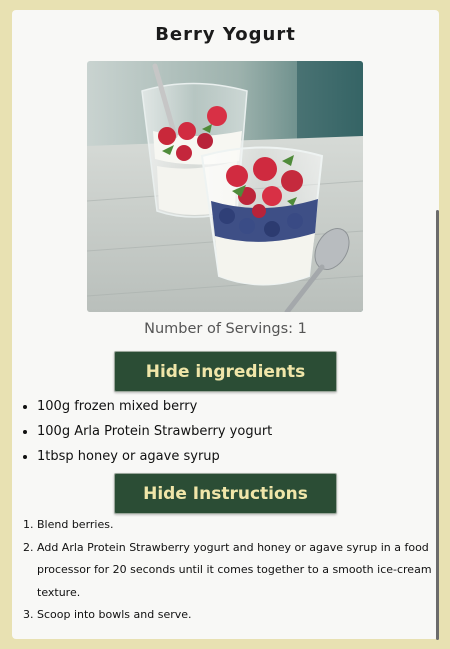  What do you see at coordinates (225, 371) in the screenshot?
I see `hide-ingredients-button: Hide ingredients` at bounding box center [225, 371].